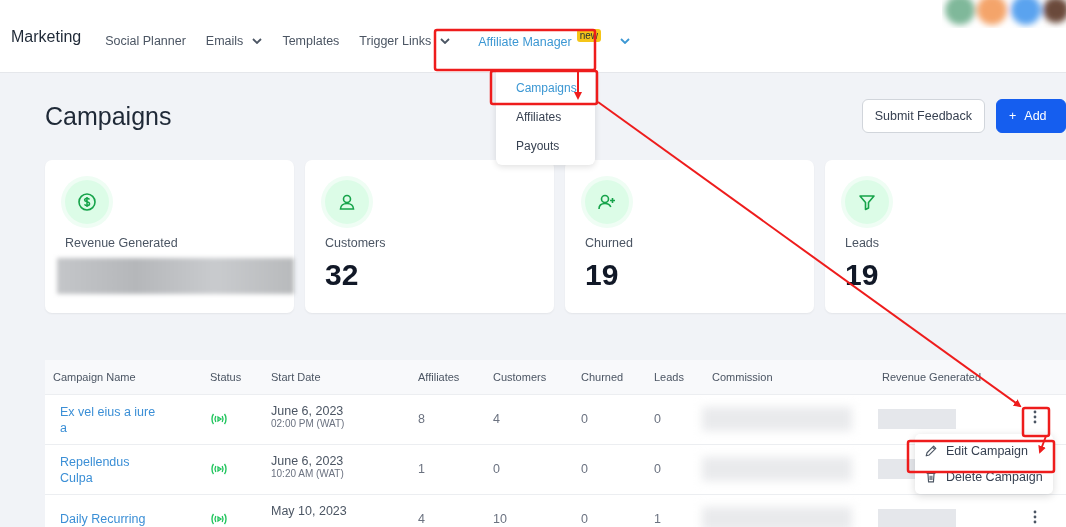 The image size is (1066, 527). I want to click on feedback-button: Submit Feedback, so click(923, 115).